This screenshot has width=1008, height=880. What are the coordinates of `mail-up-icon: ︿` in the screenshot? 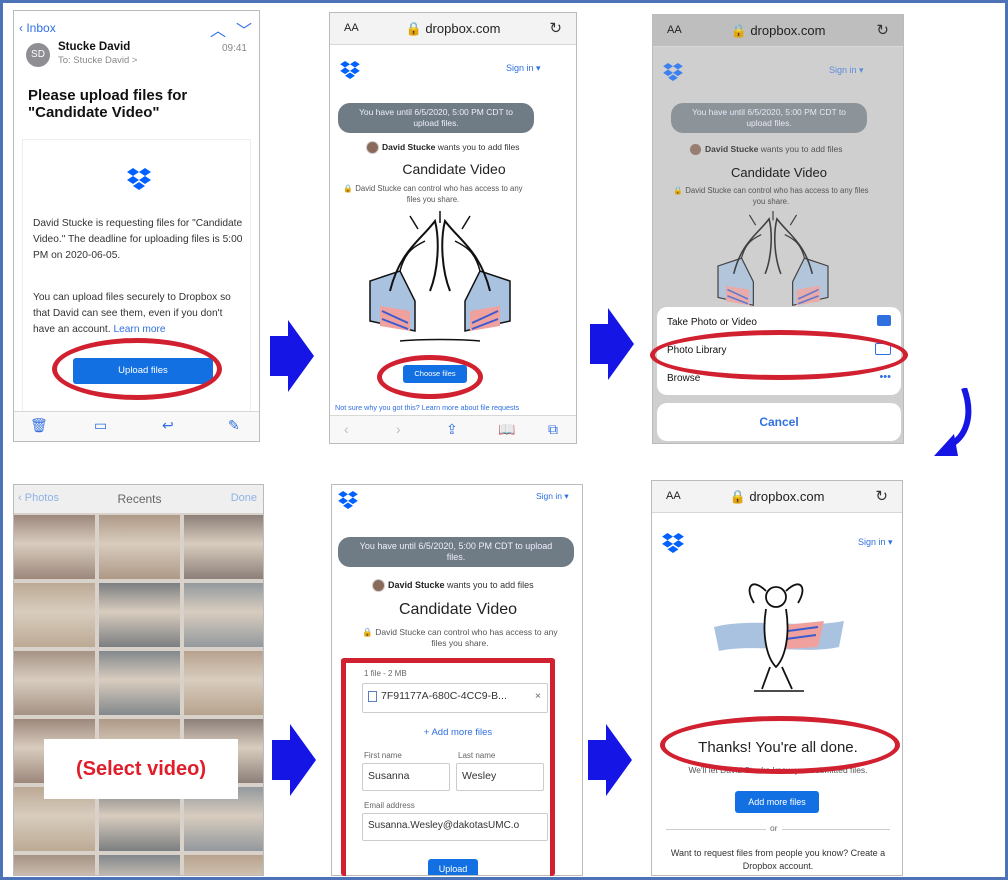 It's located at (218, 29).